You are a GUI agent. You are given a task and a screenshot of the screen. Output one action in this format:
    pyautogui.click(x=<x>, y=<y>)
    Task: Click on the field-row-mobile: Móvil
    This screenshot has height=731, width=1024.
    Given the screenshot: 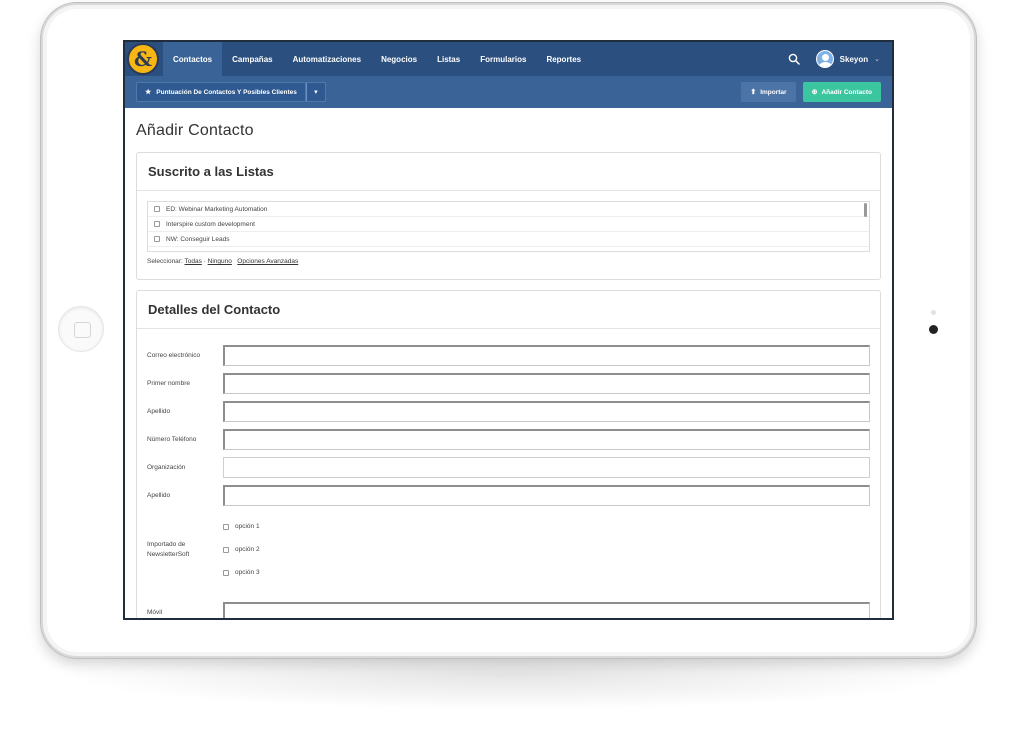 What is the action you would take?
    pyautogui.click(x=508, y=608)
    